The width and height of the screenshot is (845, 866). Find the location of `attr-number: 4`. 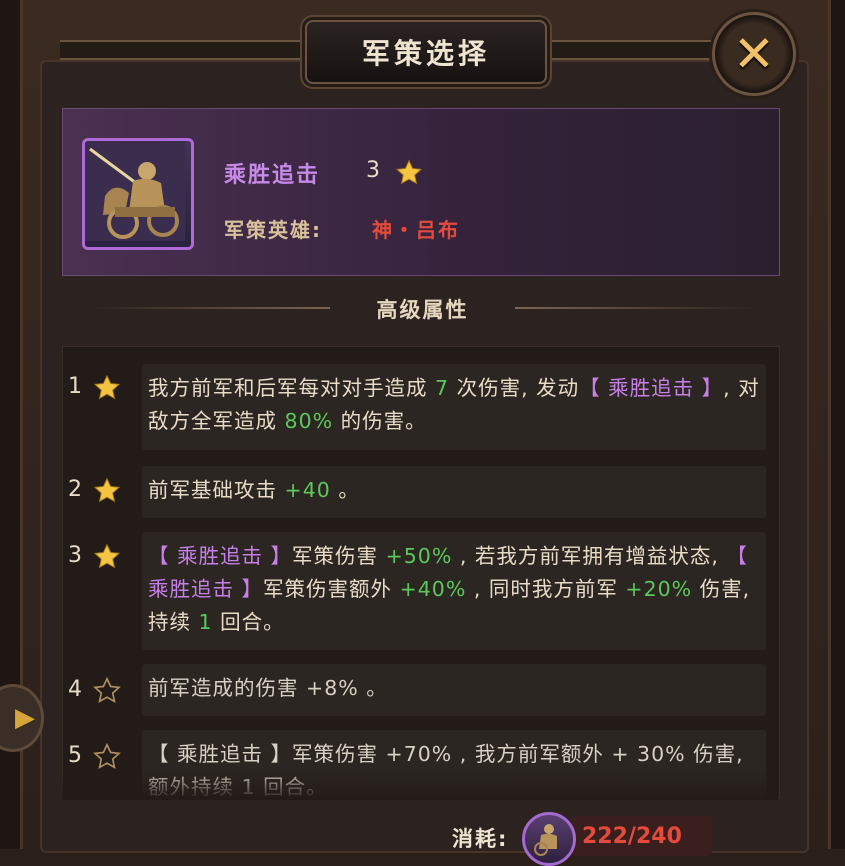

attr-number: 4 is located at coordinates (75, 689).